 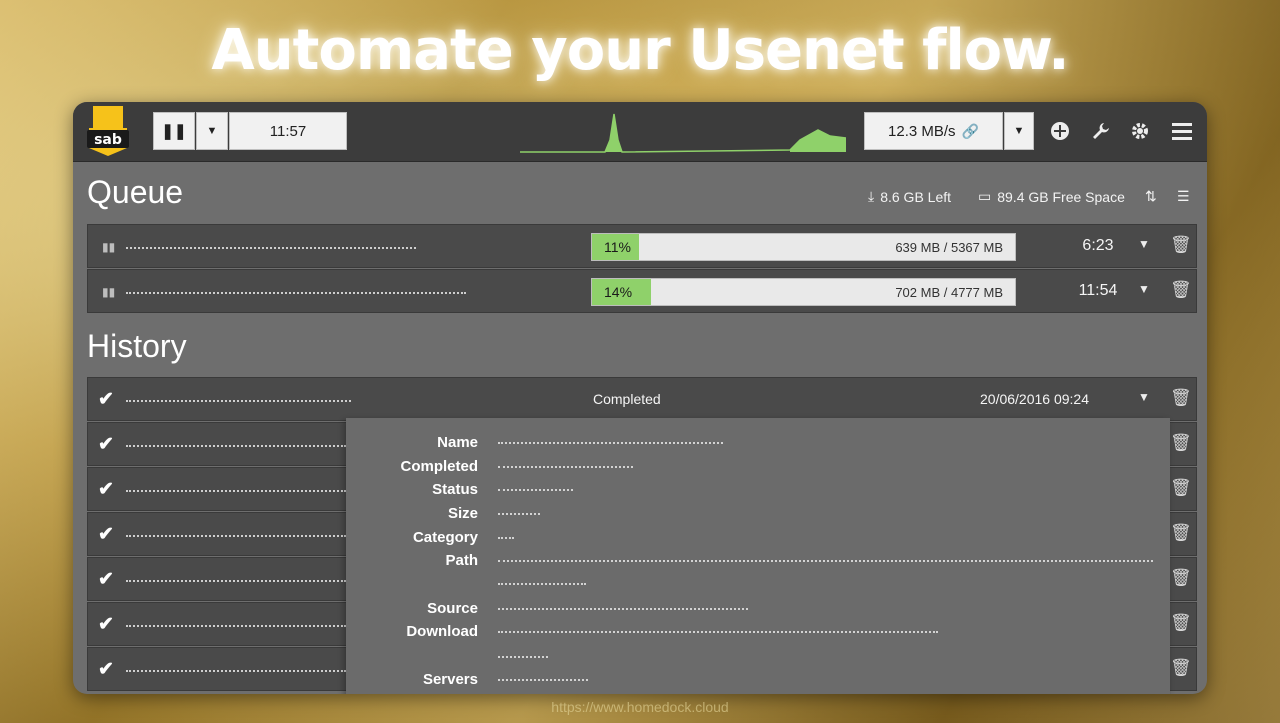 I want to click on history-status: Completed, so click(x=627, y=399).